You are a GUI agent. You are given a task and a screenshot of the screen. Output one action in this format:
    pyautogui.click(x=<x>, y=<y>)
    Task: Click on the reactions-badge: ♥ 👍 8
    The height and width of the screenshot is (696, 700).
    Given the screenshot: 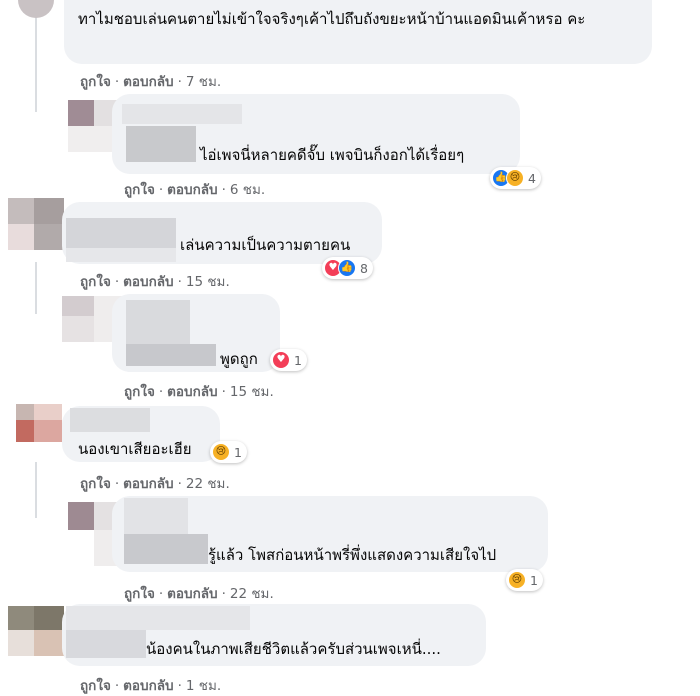 What is the action you would take?
    pyautogui.click(x=347, y=268)
    